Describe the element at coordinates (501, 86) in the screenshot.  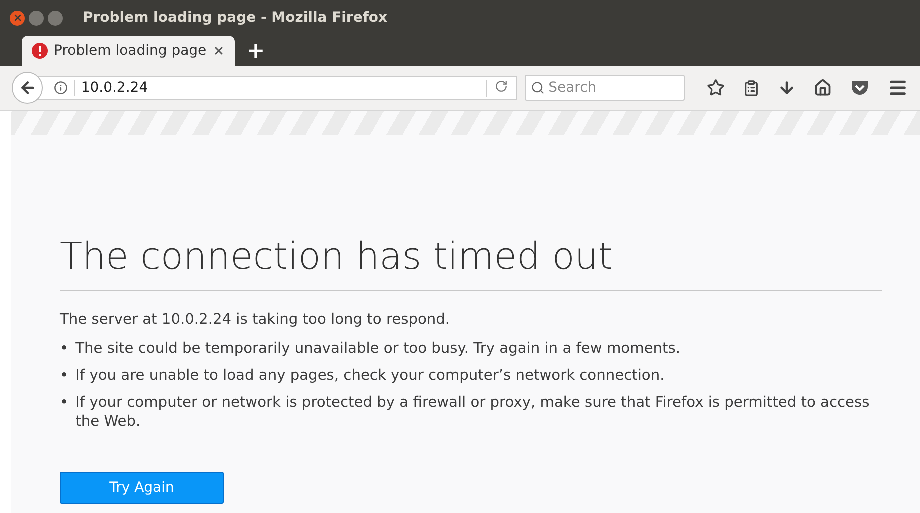
I see `reload-icon` at that location.